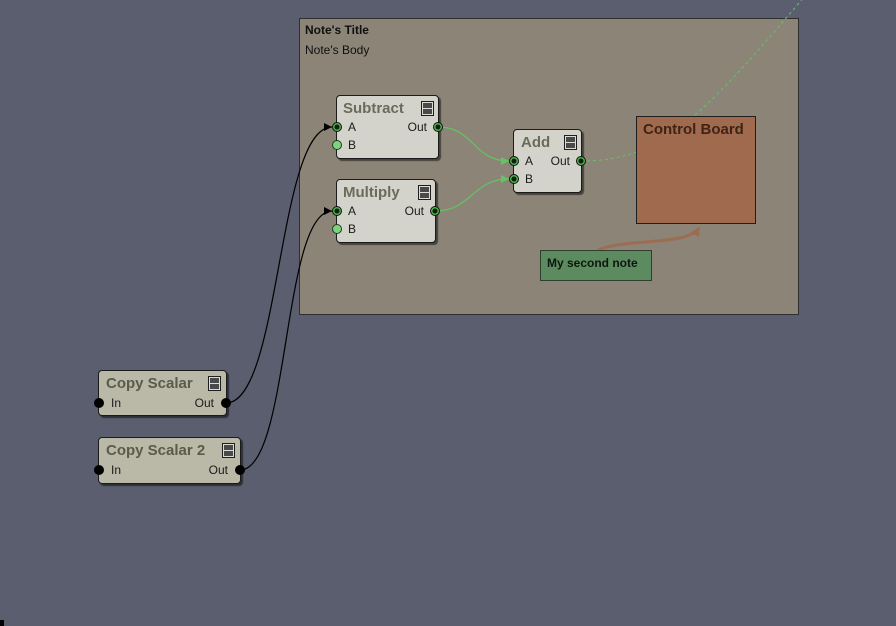 This screenshot has height=626, width=896. What do you see at coordinates (337, 50) in the screenshot?
I see `group-note-body: Note's Body` at bounding box center [337, 50].